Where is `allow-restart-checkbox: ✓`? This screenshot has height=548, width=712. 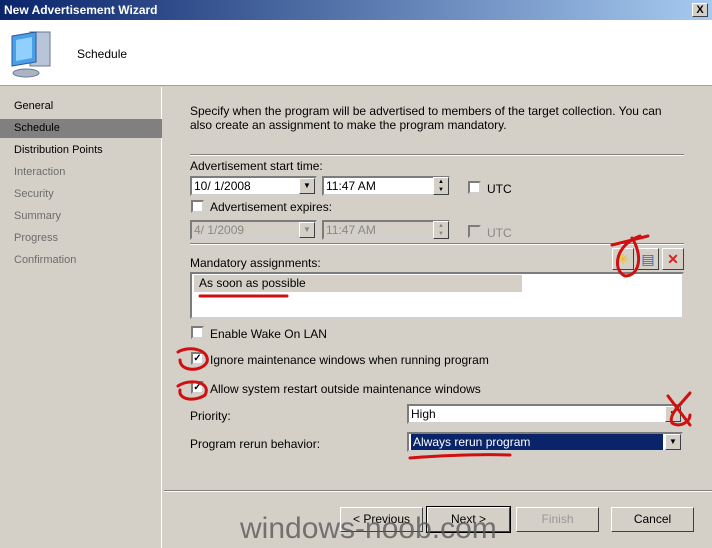 allow-restart-checkbox: ✓ is located at coordinates (197, 387).